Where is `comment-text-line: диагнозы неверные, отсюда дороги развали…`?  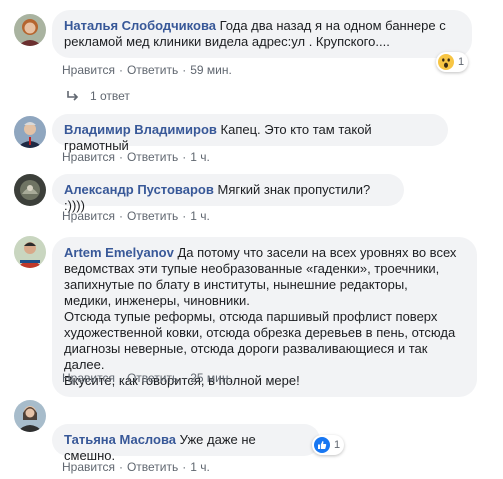 comment-text-line: диагнозы неверные, отсюда дороги развали… is located at coordinates (246, 348).